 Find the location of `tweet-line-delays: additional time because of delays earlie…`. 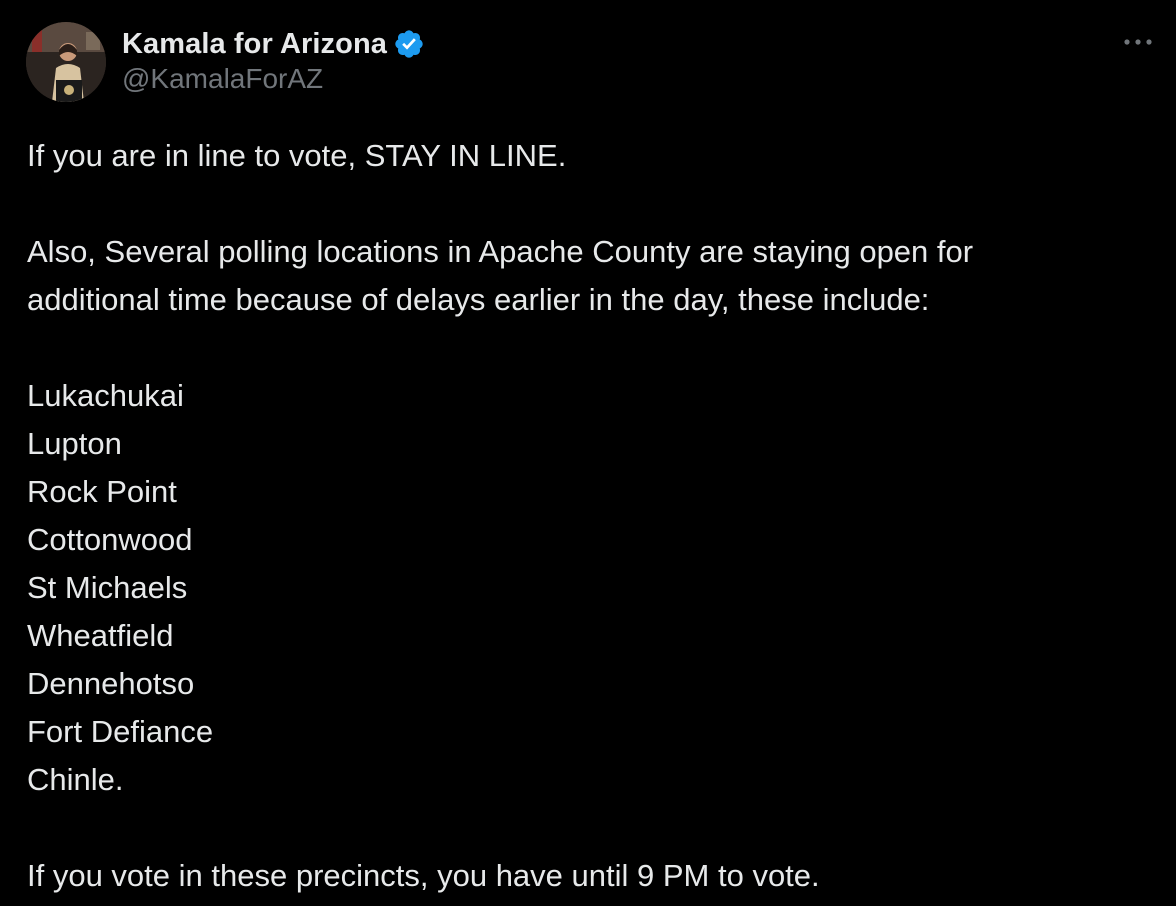

tweet-line-delays: additional time because of delays earlie… is located at coordinates (478, 299).